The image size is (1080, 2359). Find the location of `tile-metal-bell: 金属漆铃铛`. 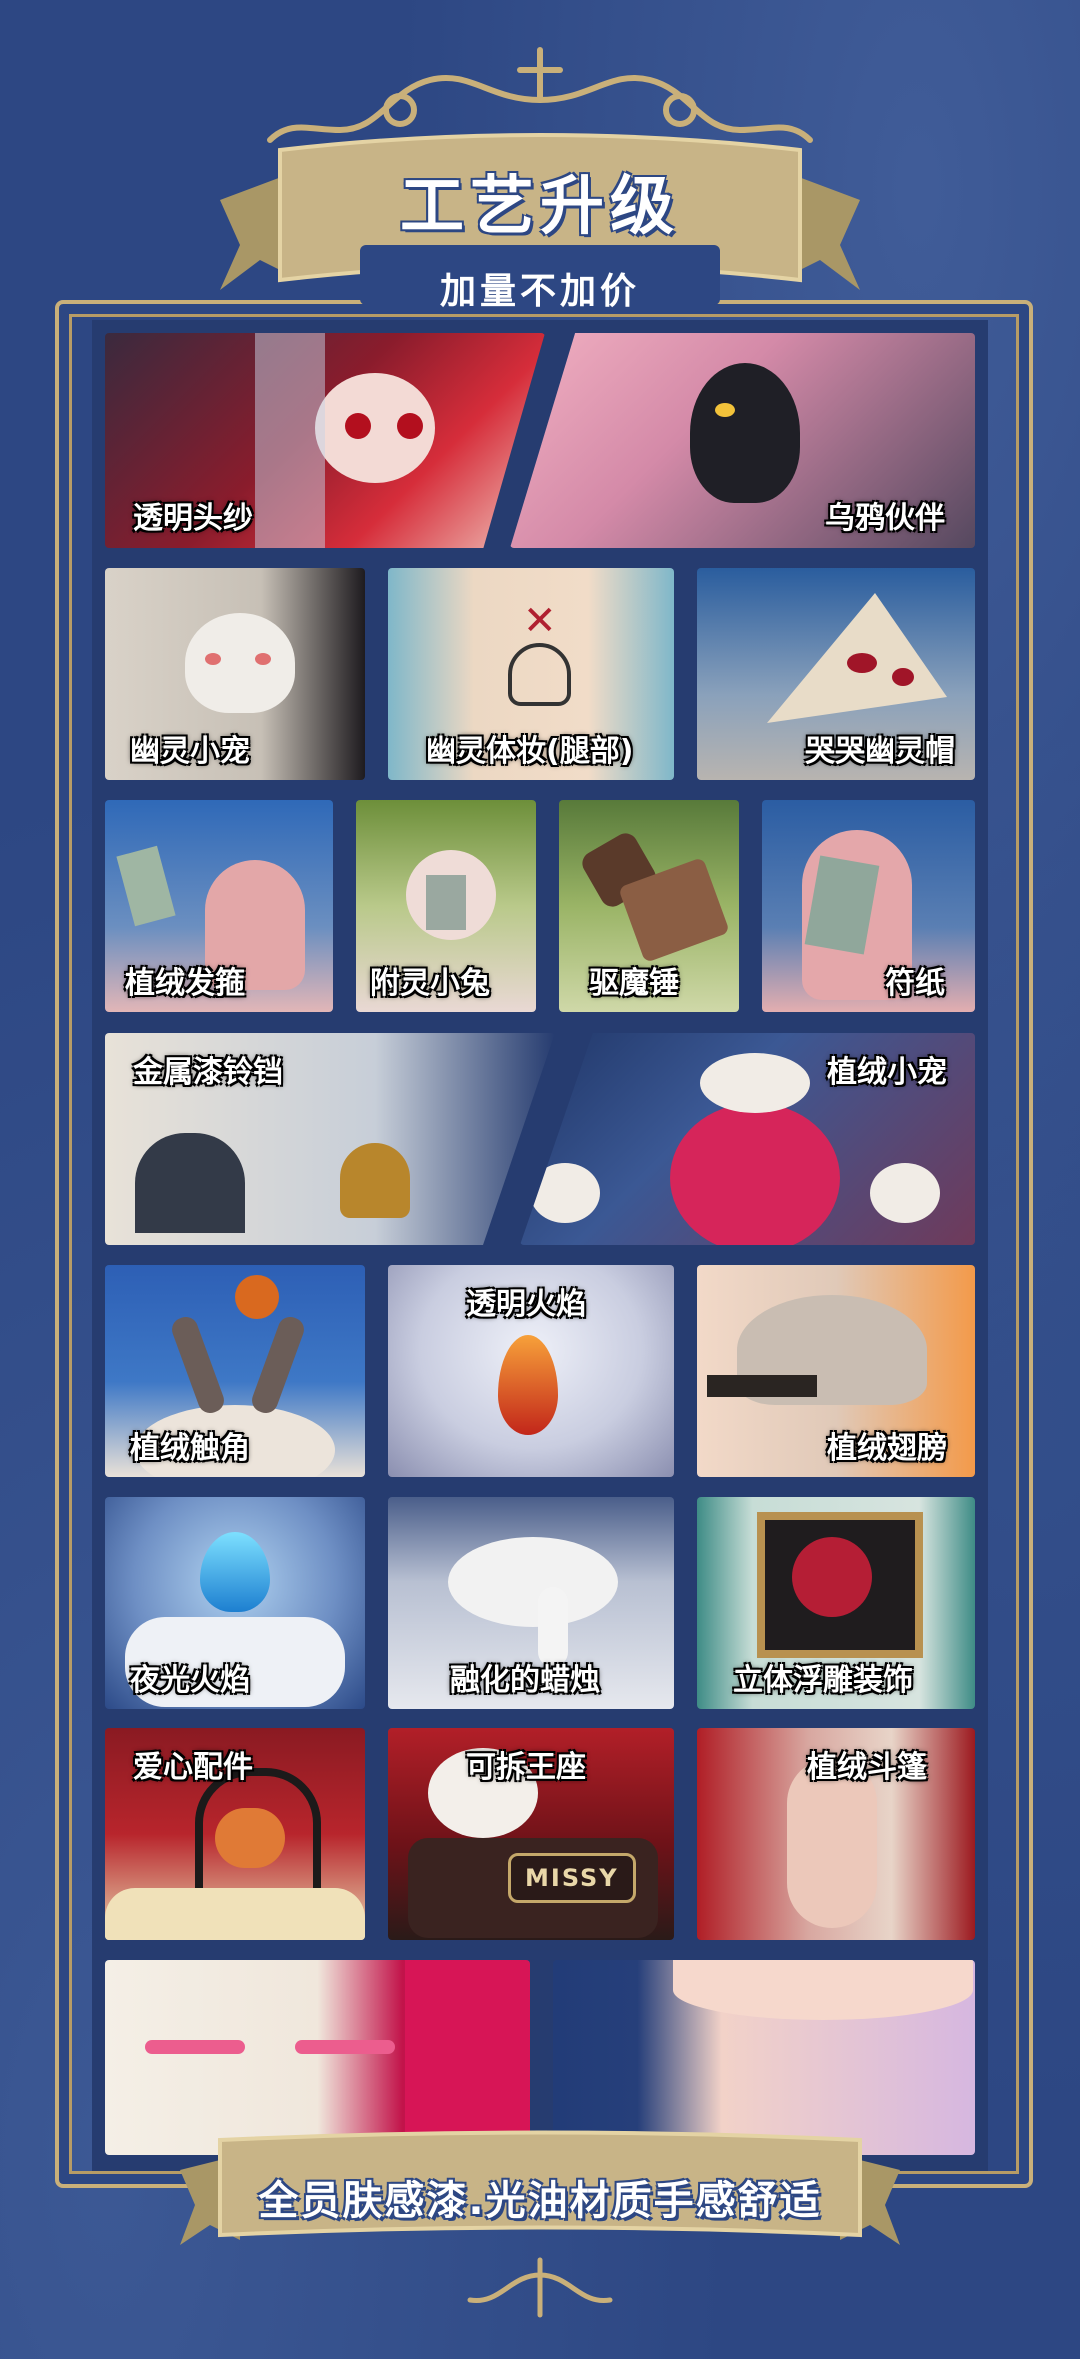

tile-metal-bell: 金属漆铃铛 is located at coordinates (330, 1139).